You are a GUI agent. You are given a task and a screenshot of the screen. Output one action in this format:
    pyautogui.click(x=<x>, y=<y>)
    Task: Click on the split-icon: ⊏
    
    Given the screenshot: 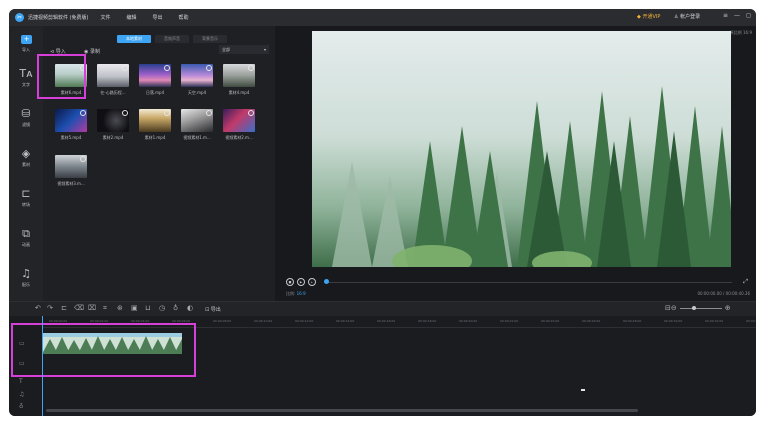 What is the action you would take?
    pyautogui.click(x=64, y=308)
    